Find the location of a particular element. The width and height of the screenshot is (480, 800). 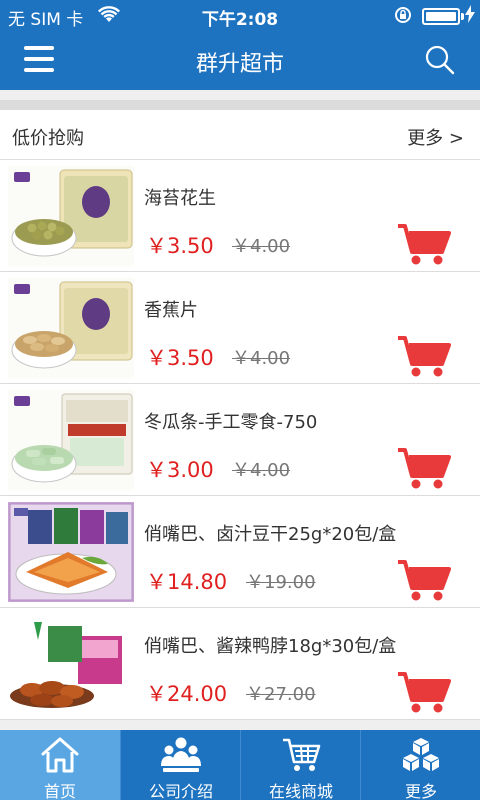

search-icon is located at coordinates (440, 60).